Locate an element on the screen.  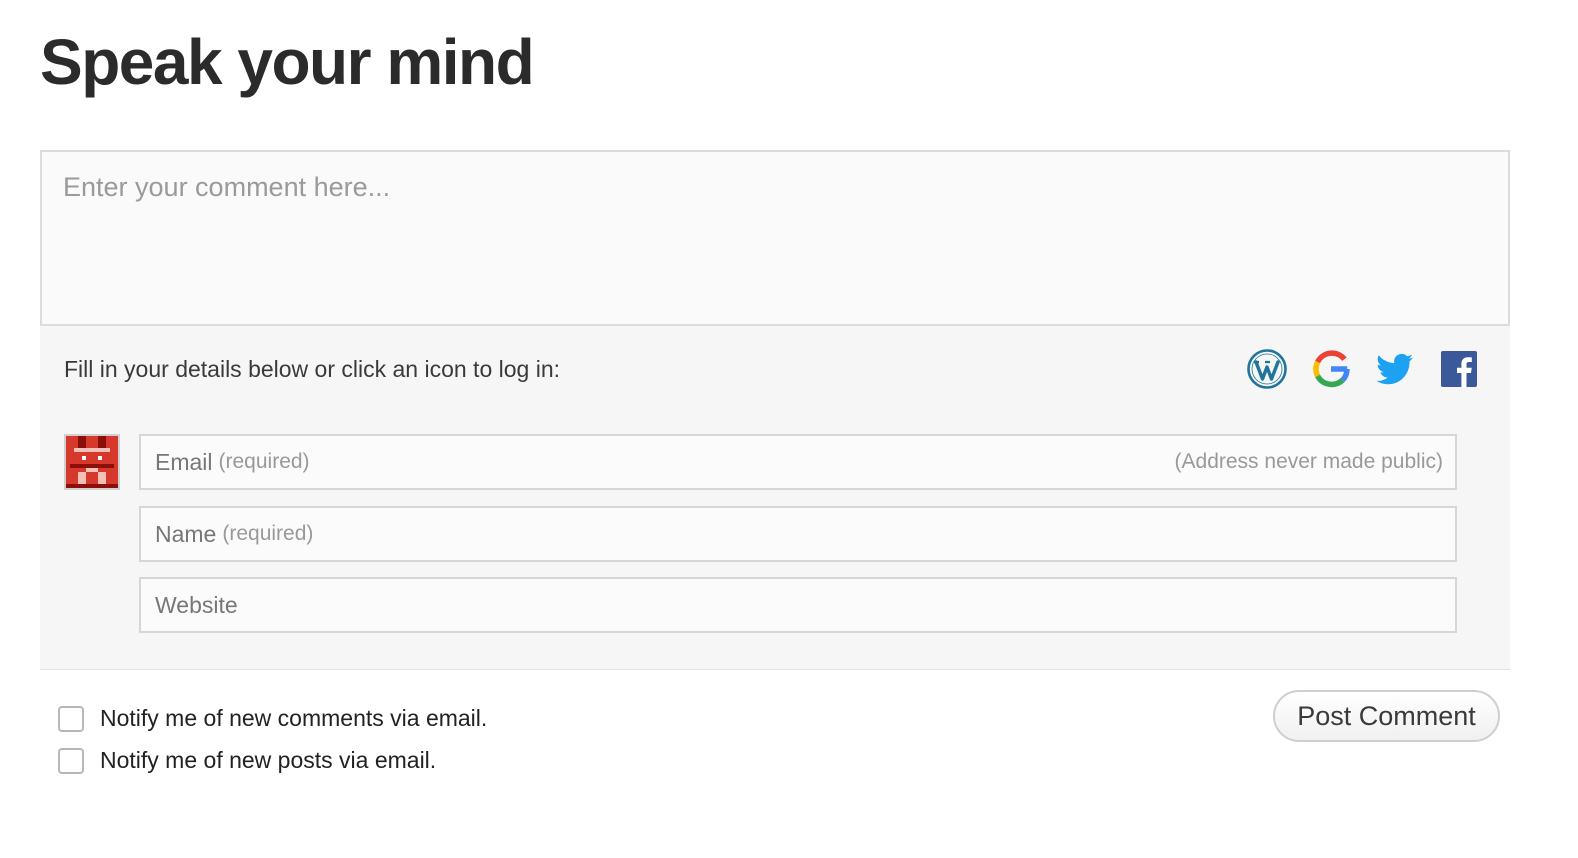
name-required-note: (required) is located at coordinates (268, 533).